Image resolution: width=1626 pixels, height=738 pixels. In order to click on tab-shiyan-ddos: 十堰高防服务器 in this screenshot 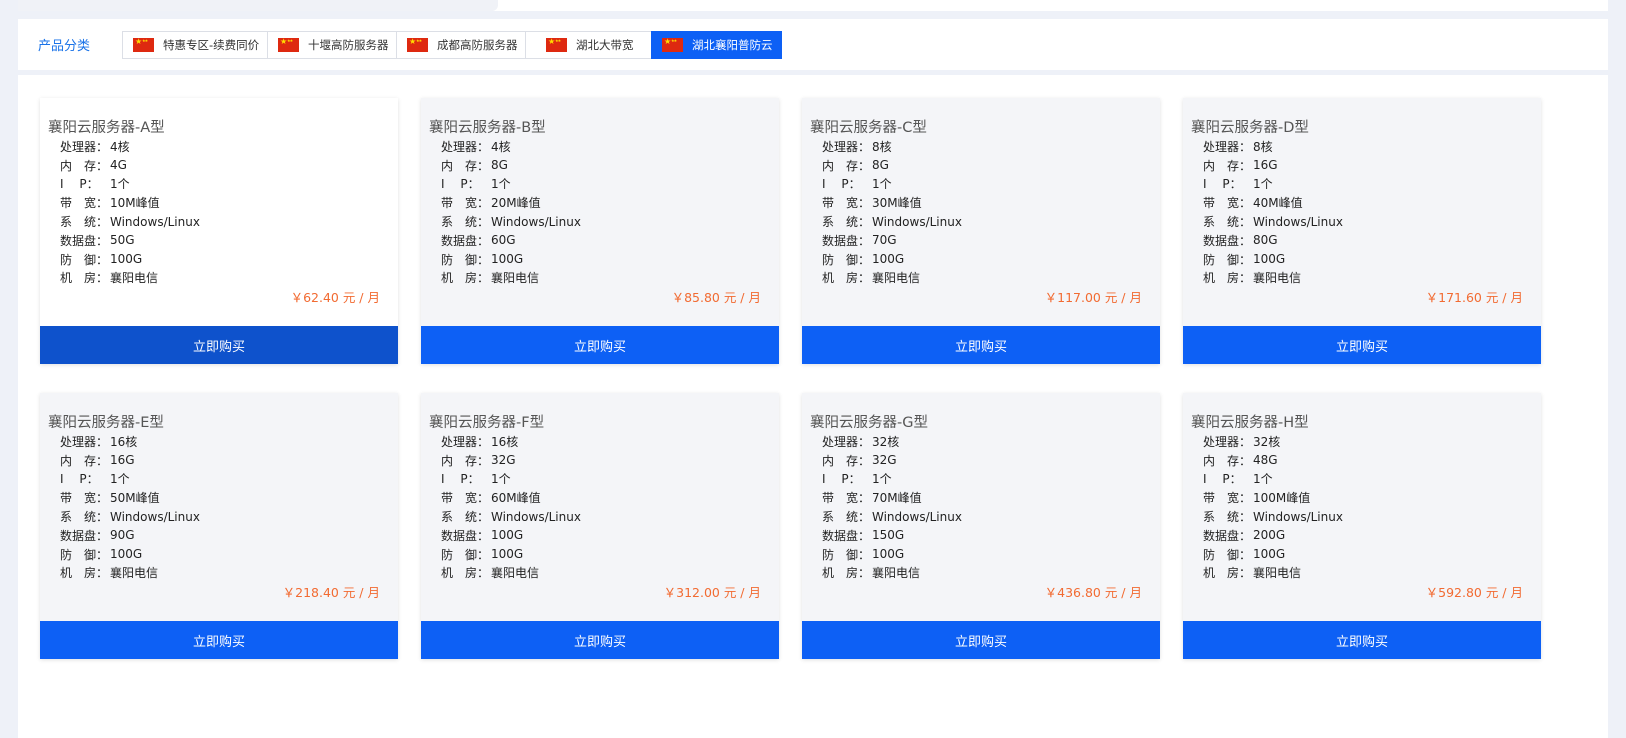, I will do `click(332, 44)`.